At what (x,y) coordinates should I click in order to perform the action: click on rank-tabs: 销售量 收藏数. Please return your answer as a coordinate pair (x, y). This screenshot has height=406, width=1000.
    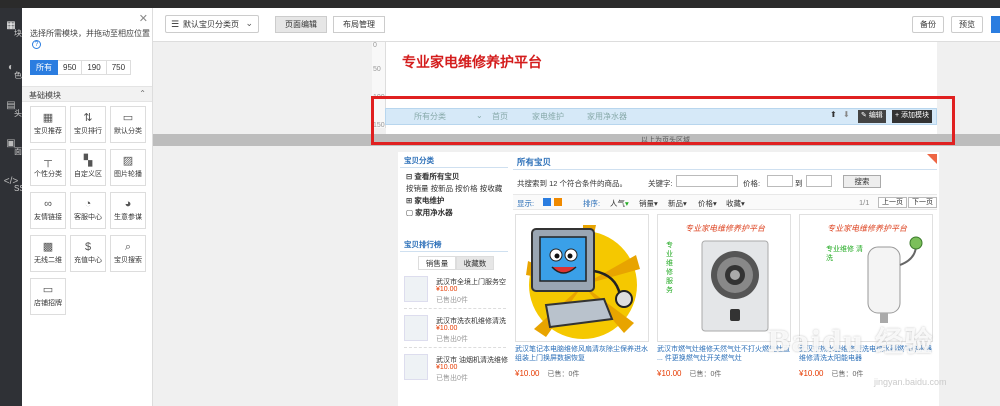
    Looking at the image, I should click on (463, 263).